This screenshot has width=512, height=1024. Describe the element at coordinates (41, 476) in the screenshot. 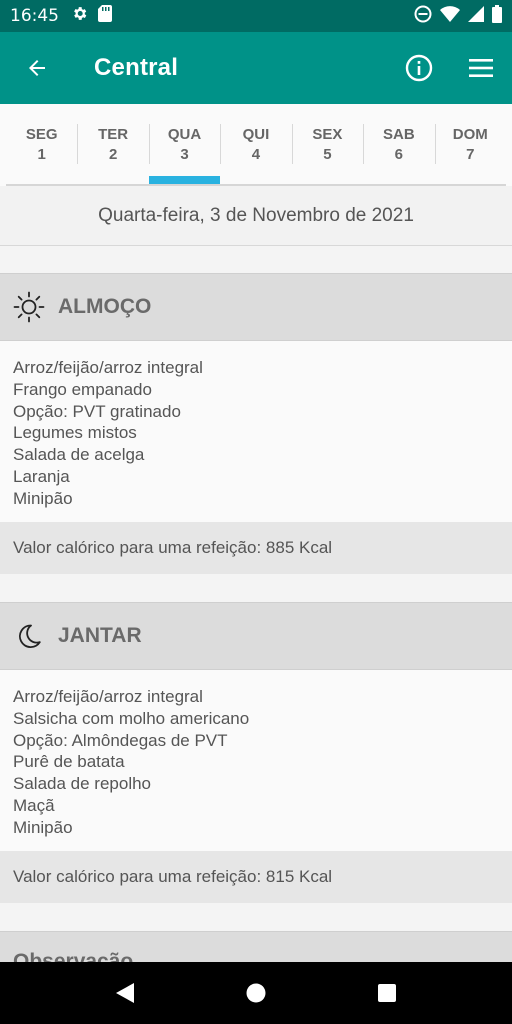

I see `meal-item: Laranja` at that location.